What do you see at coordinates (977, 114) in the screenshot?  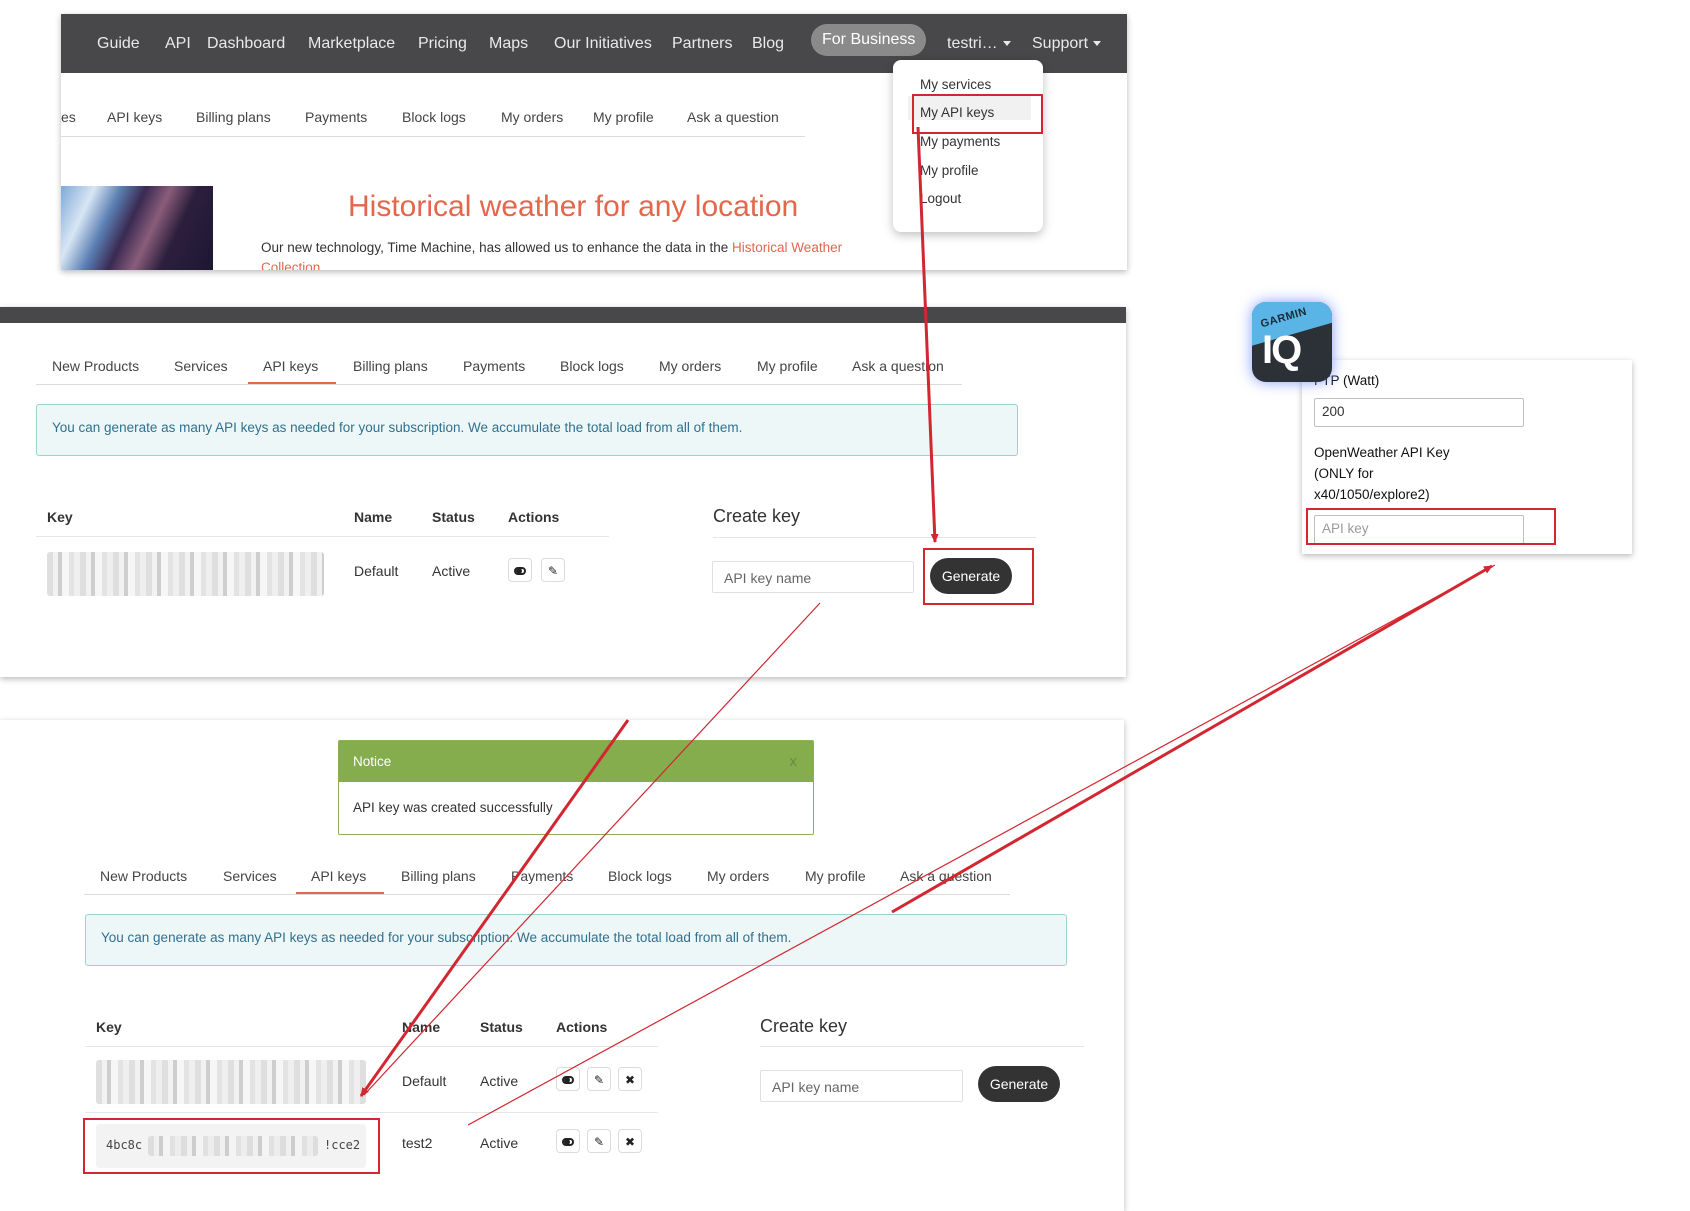 I see `highlight-my-api-keys` at bounding box center [977, 114].